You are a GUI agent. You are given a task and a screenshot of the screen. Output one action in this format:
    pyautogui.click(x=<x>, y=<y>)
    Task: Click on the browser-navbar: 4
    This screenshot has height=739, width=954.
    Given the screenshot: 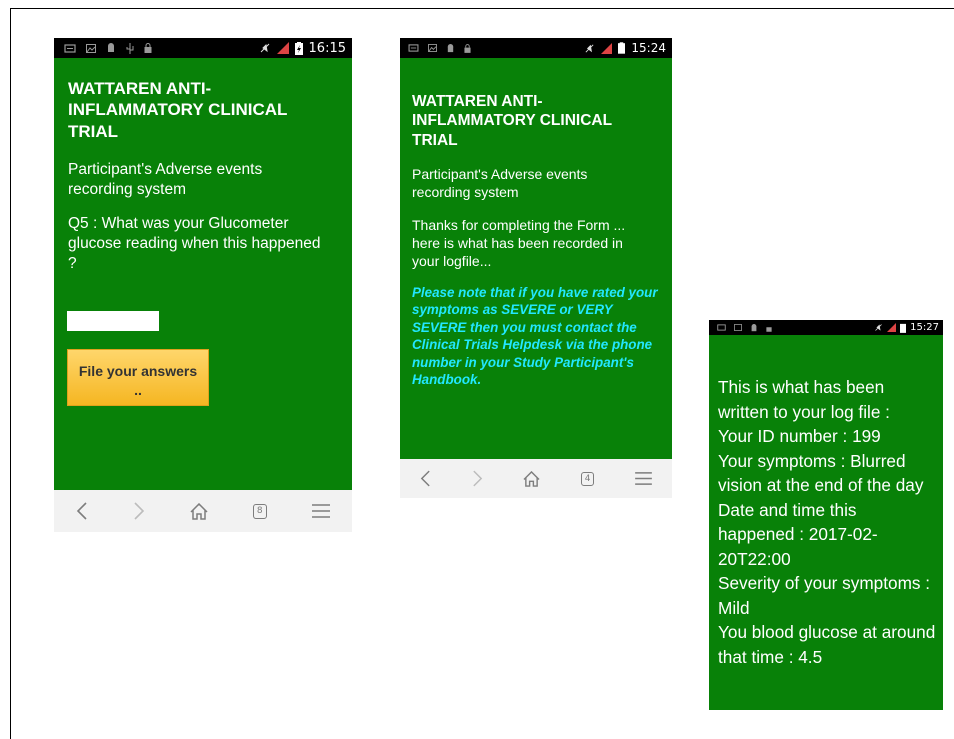 What is the action you would take?
    pyautogui.click(x=536, y=478)
    